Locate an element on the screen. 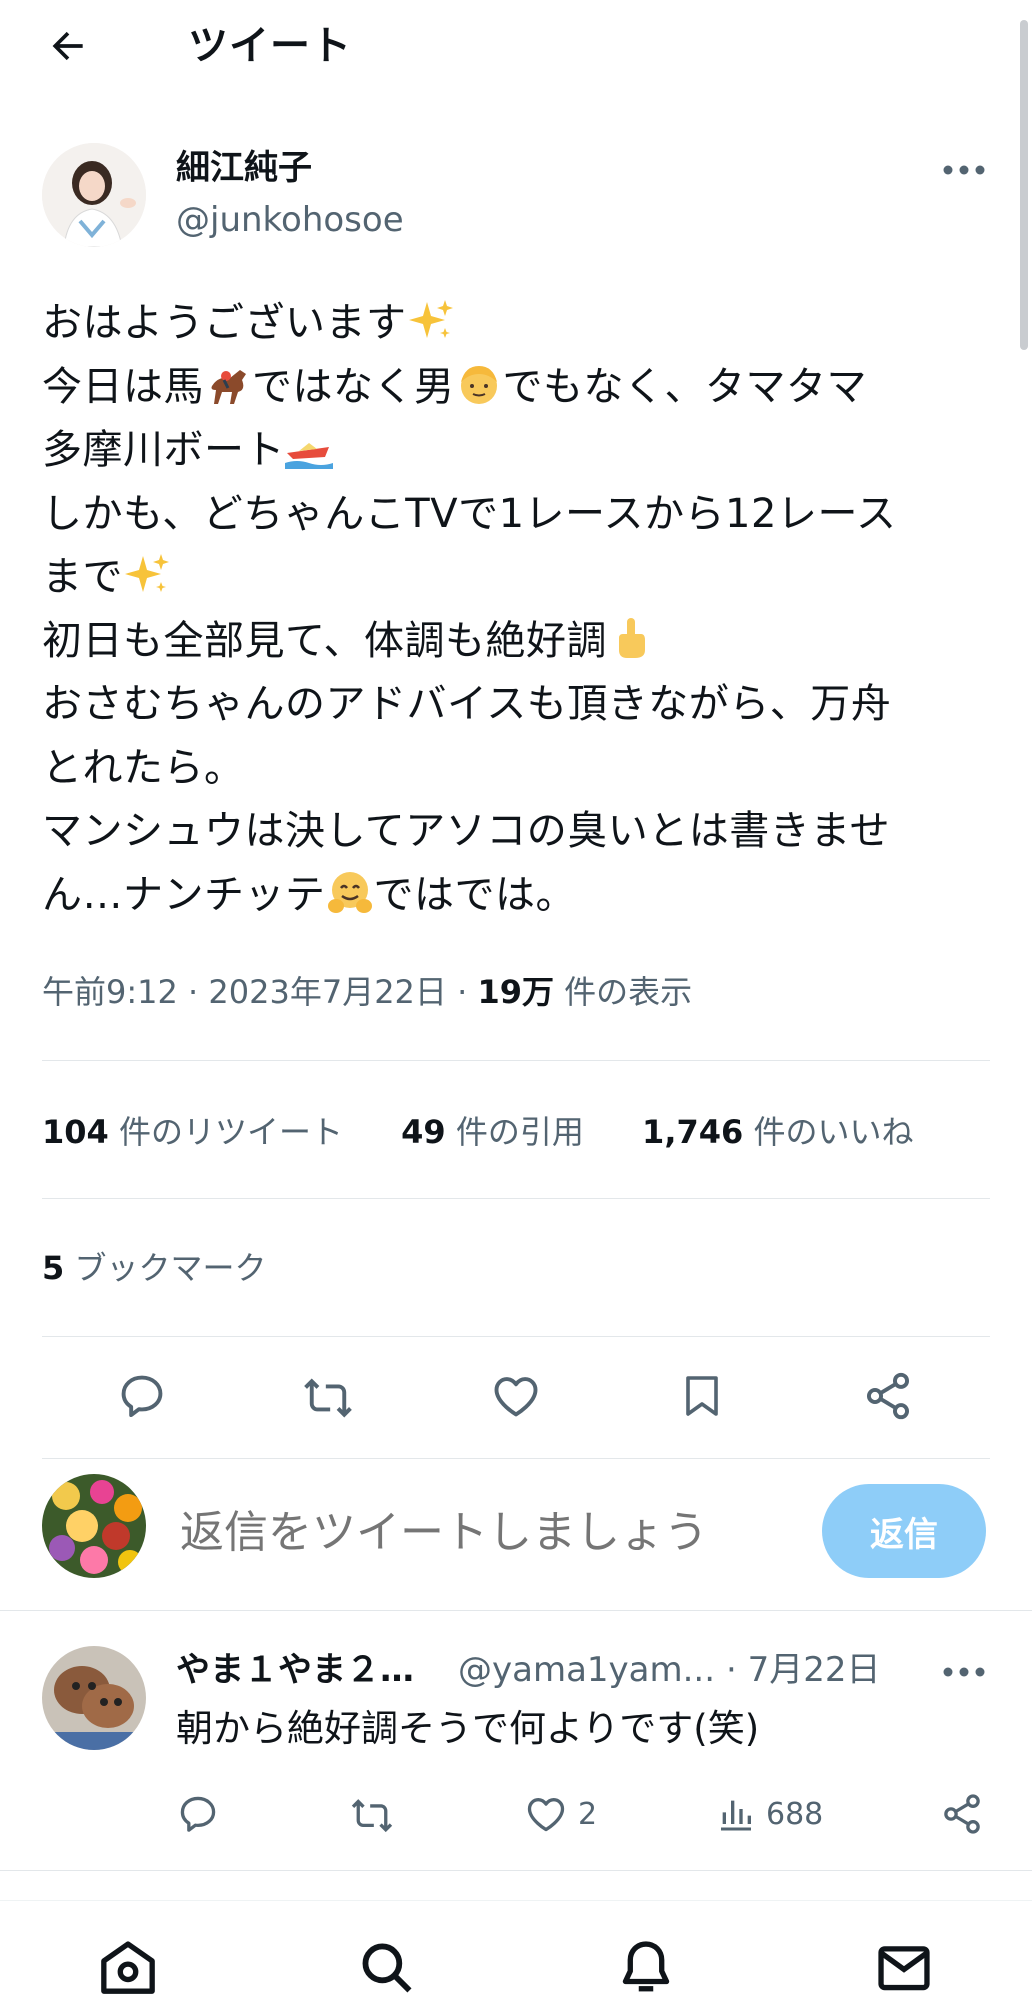 The height and width of the screenshot is (2000, 1032). page-title: ツイート is located at coordinates (270, 46).